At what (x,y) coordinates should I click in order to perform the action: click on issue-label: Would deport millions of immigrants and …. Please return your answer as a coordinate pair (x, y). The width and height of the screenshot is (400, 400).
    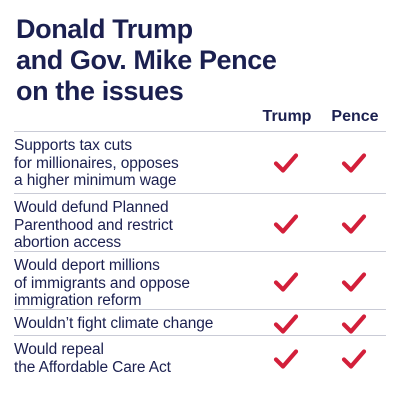
    Looking at the image, I should click on (102, 283).